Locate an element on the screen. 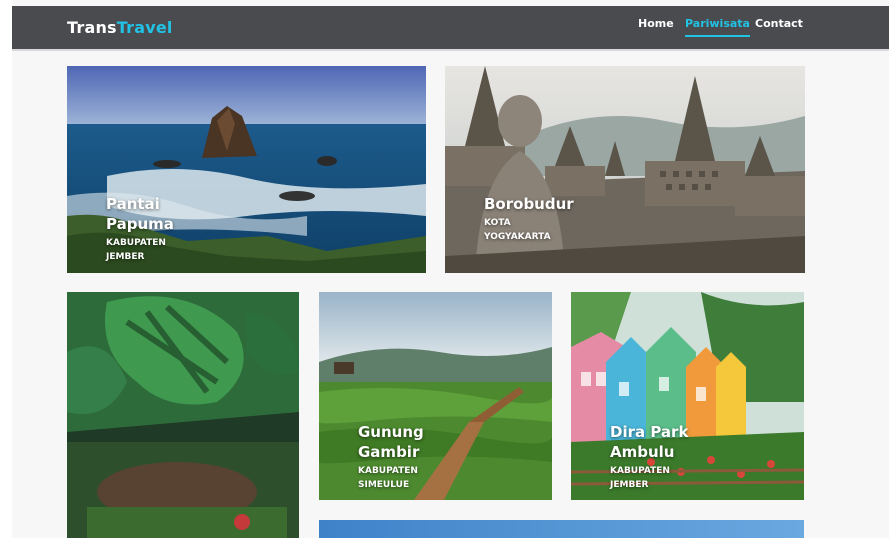 The width and height of the screenshot is (889, 538). card-title: Pantai Papuma is located at coordinates (140, 214).